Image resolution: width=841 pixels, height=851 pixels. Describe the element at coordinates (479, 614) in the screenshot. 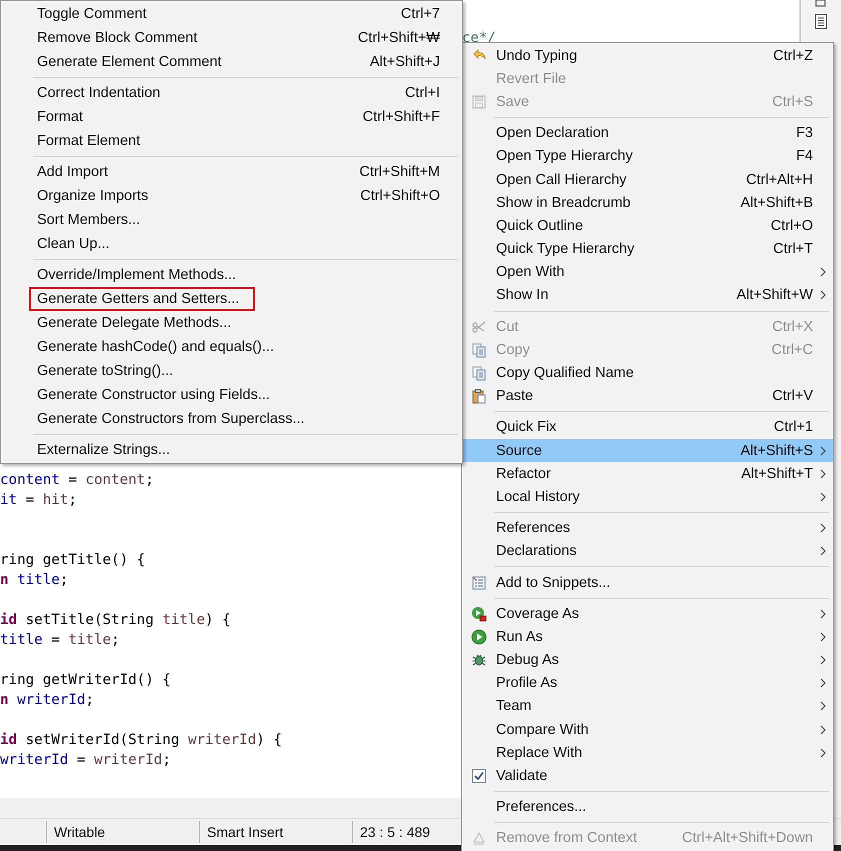

I see `run-coverage-icon` at that location.